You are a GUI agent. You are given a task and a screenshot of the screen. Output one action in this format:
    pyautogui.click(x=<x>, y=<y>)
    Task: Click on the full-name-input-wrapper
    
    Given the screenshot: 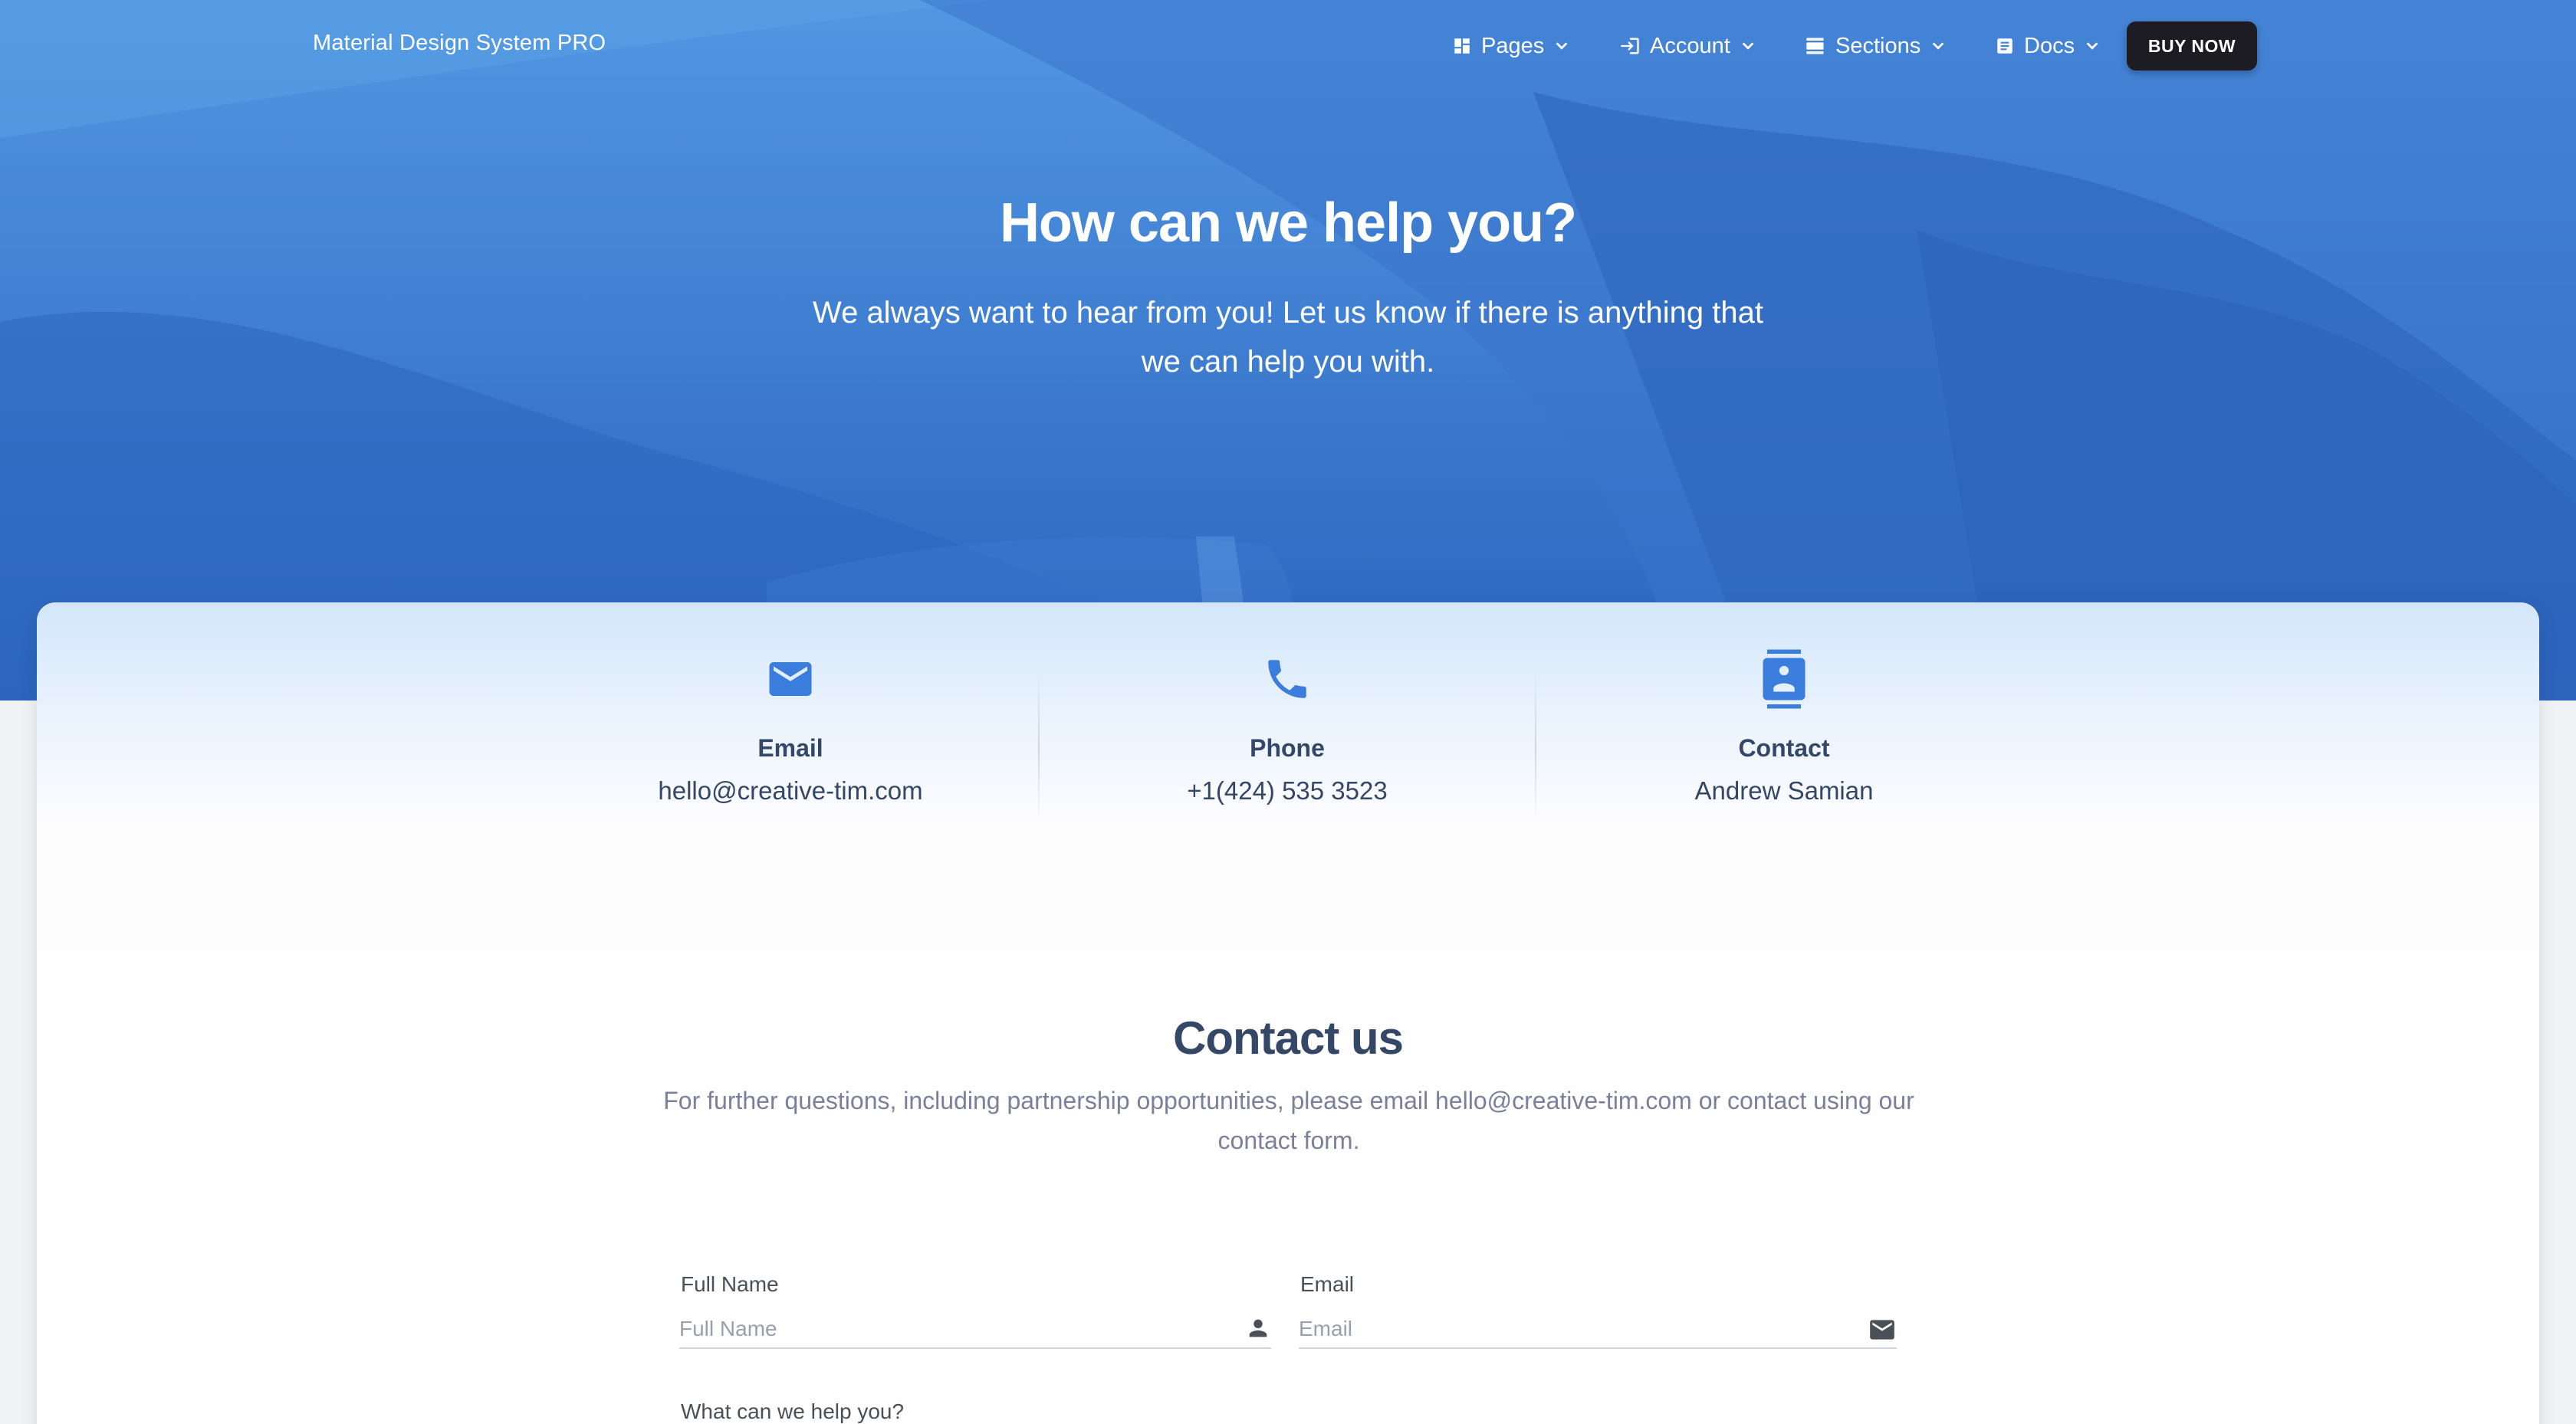 What is the action you would take?
    pyautogui.click(x=975, y=1330)
    